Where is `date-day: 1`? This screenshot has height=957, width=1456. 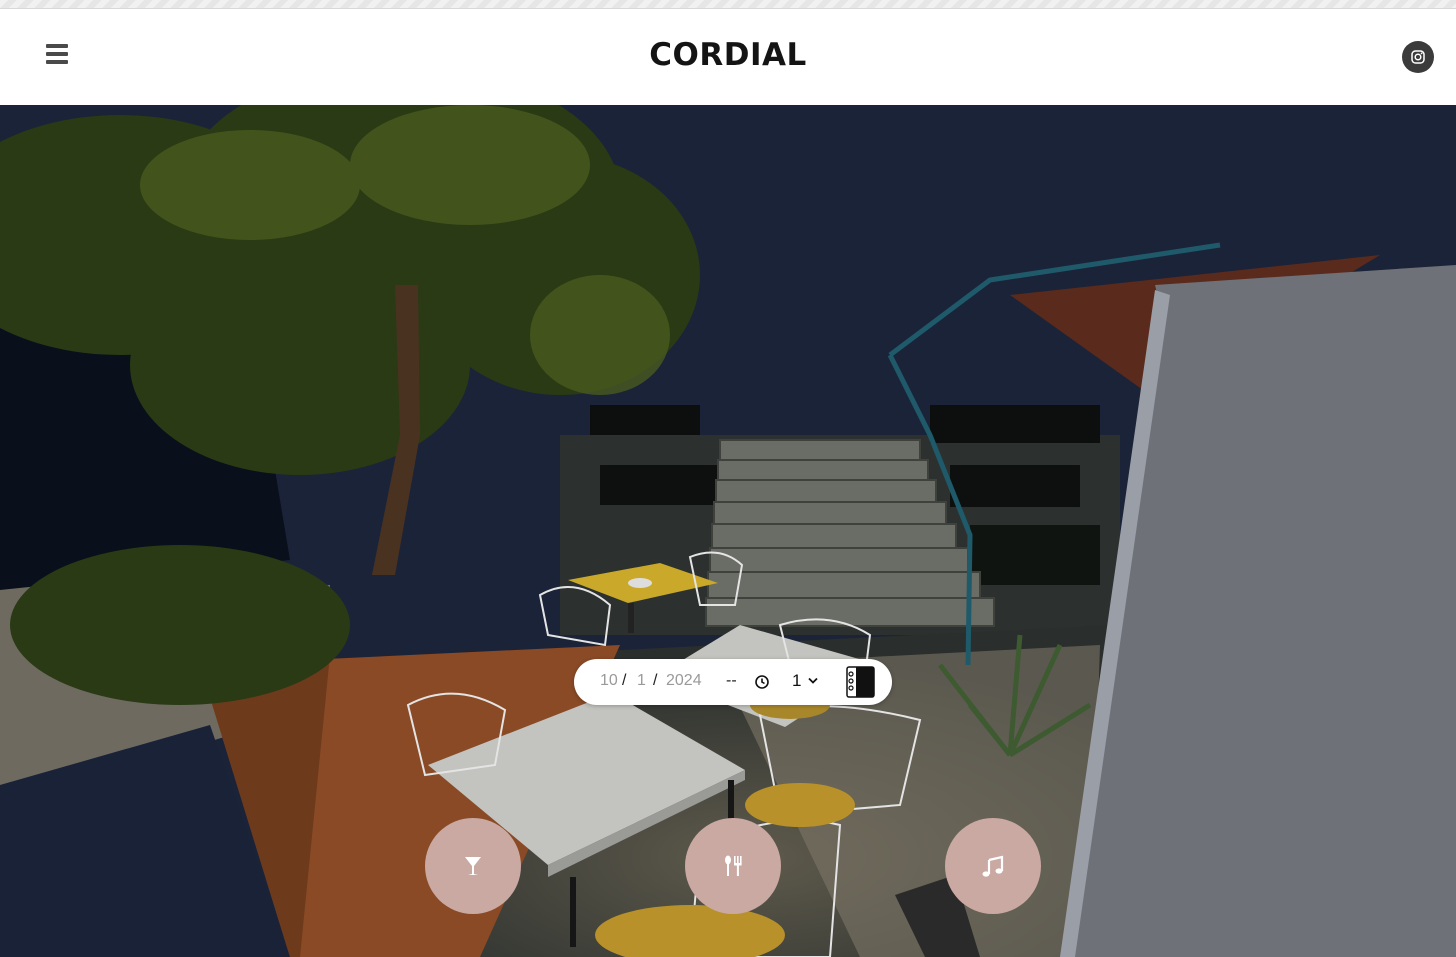 date-day: 1 is located at coordinates (641, 681).